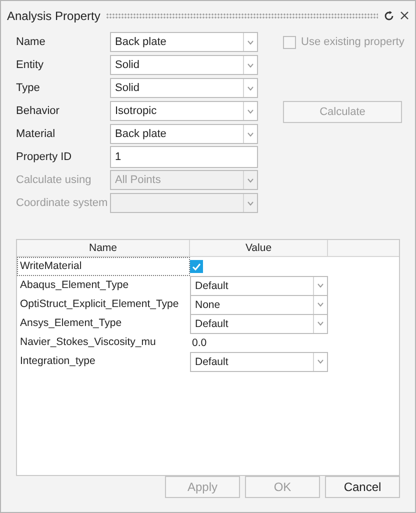 This screenshot has height=513, width=416. Describe the element at coordinates (36, 134) in the screenshot. I see `field-label: Material` at that location.